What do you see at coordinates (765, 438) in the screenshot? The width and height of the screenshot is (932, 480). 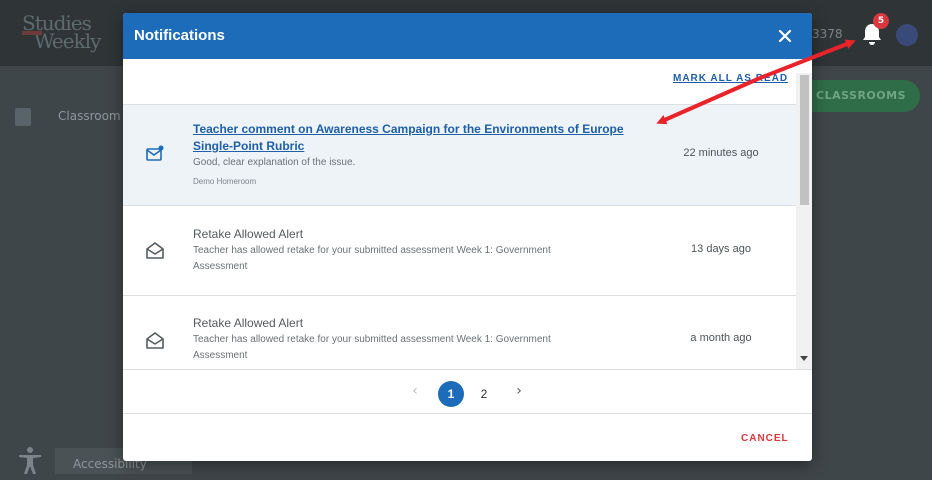 I see `cancel-button: CANCEL` at bounding box center [765, 438].